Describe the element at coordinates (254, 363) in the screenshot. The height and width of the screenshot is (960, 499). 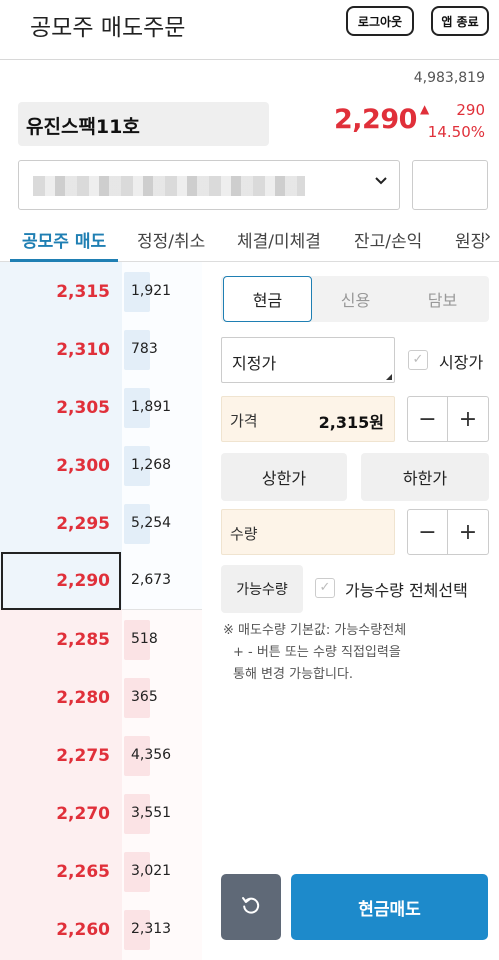
I see `order-type-value: 지정가` at that location.